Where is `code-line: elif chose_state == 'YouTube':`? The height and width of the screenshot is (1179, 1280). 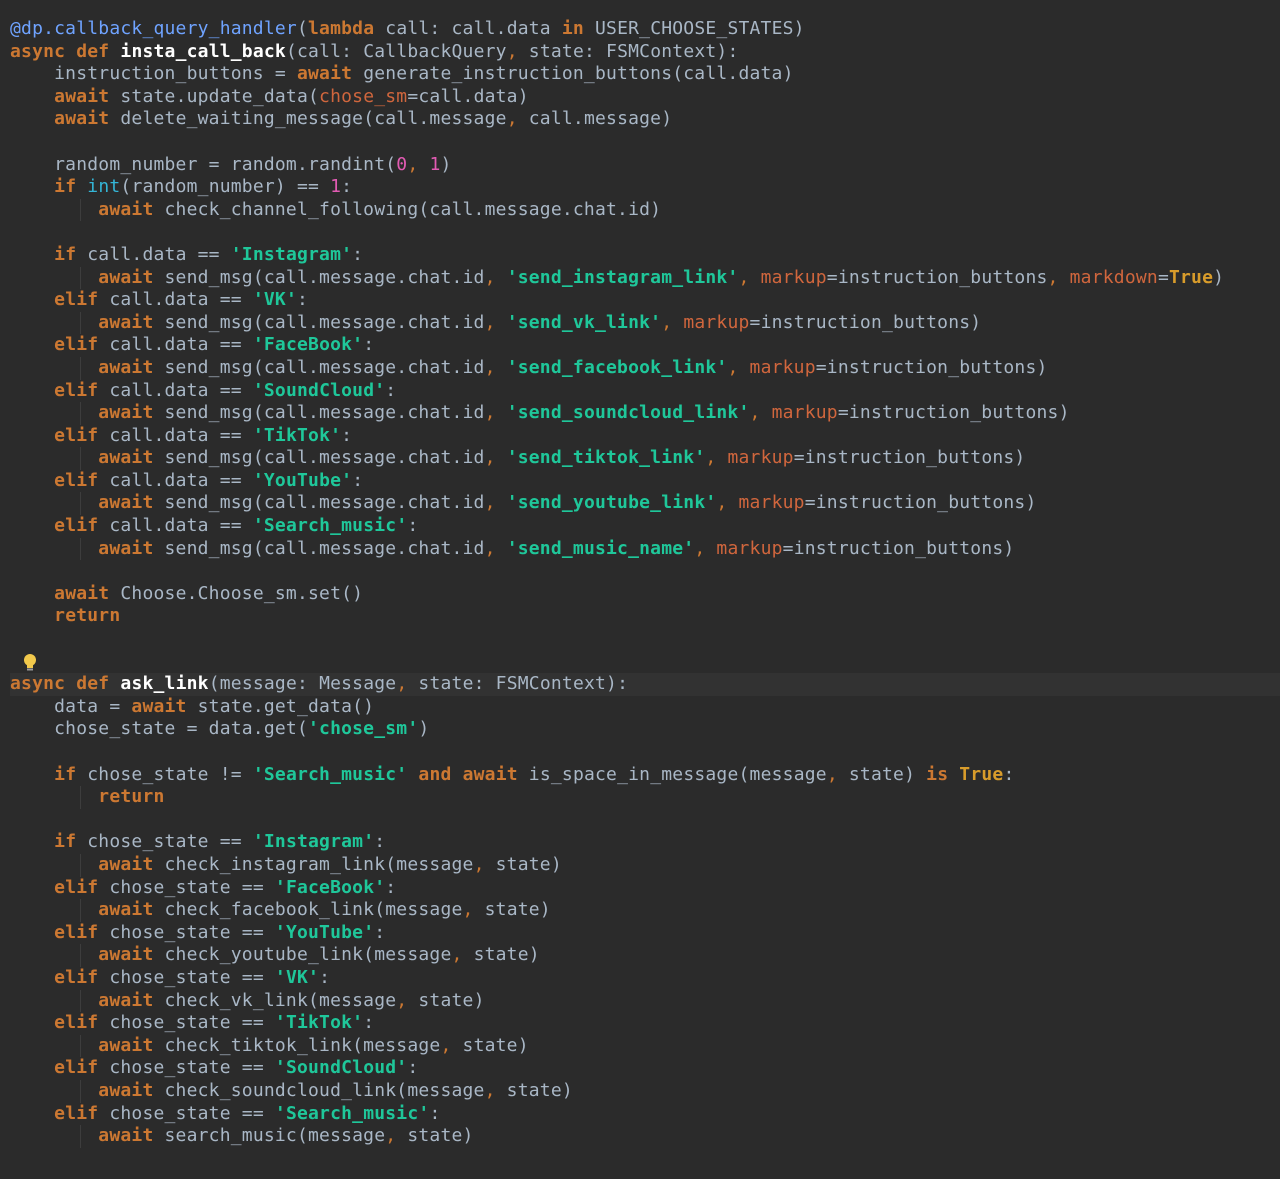
code-line: elif chose_state == 'YouTube': is located at coordinates (645, 933).